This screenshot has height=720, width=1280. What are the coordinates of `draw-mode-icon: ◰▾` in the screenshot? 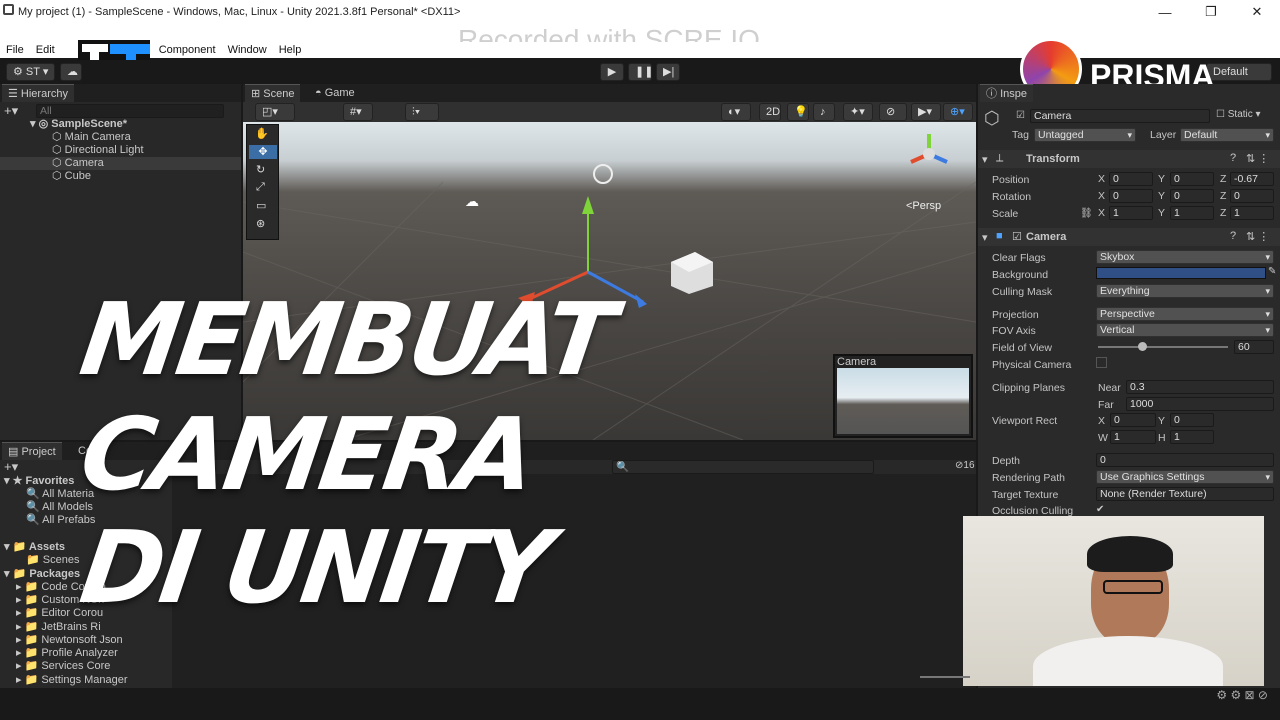 It's located at (275, 112).